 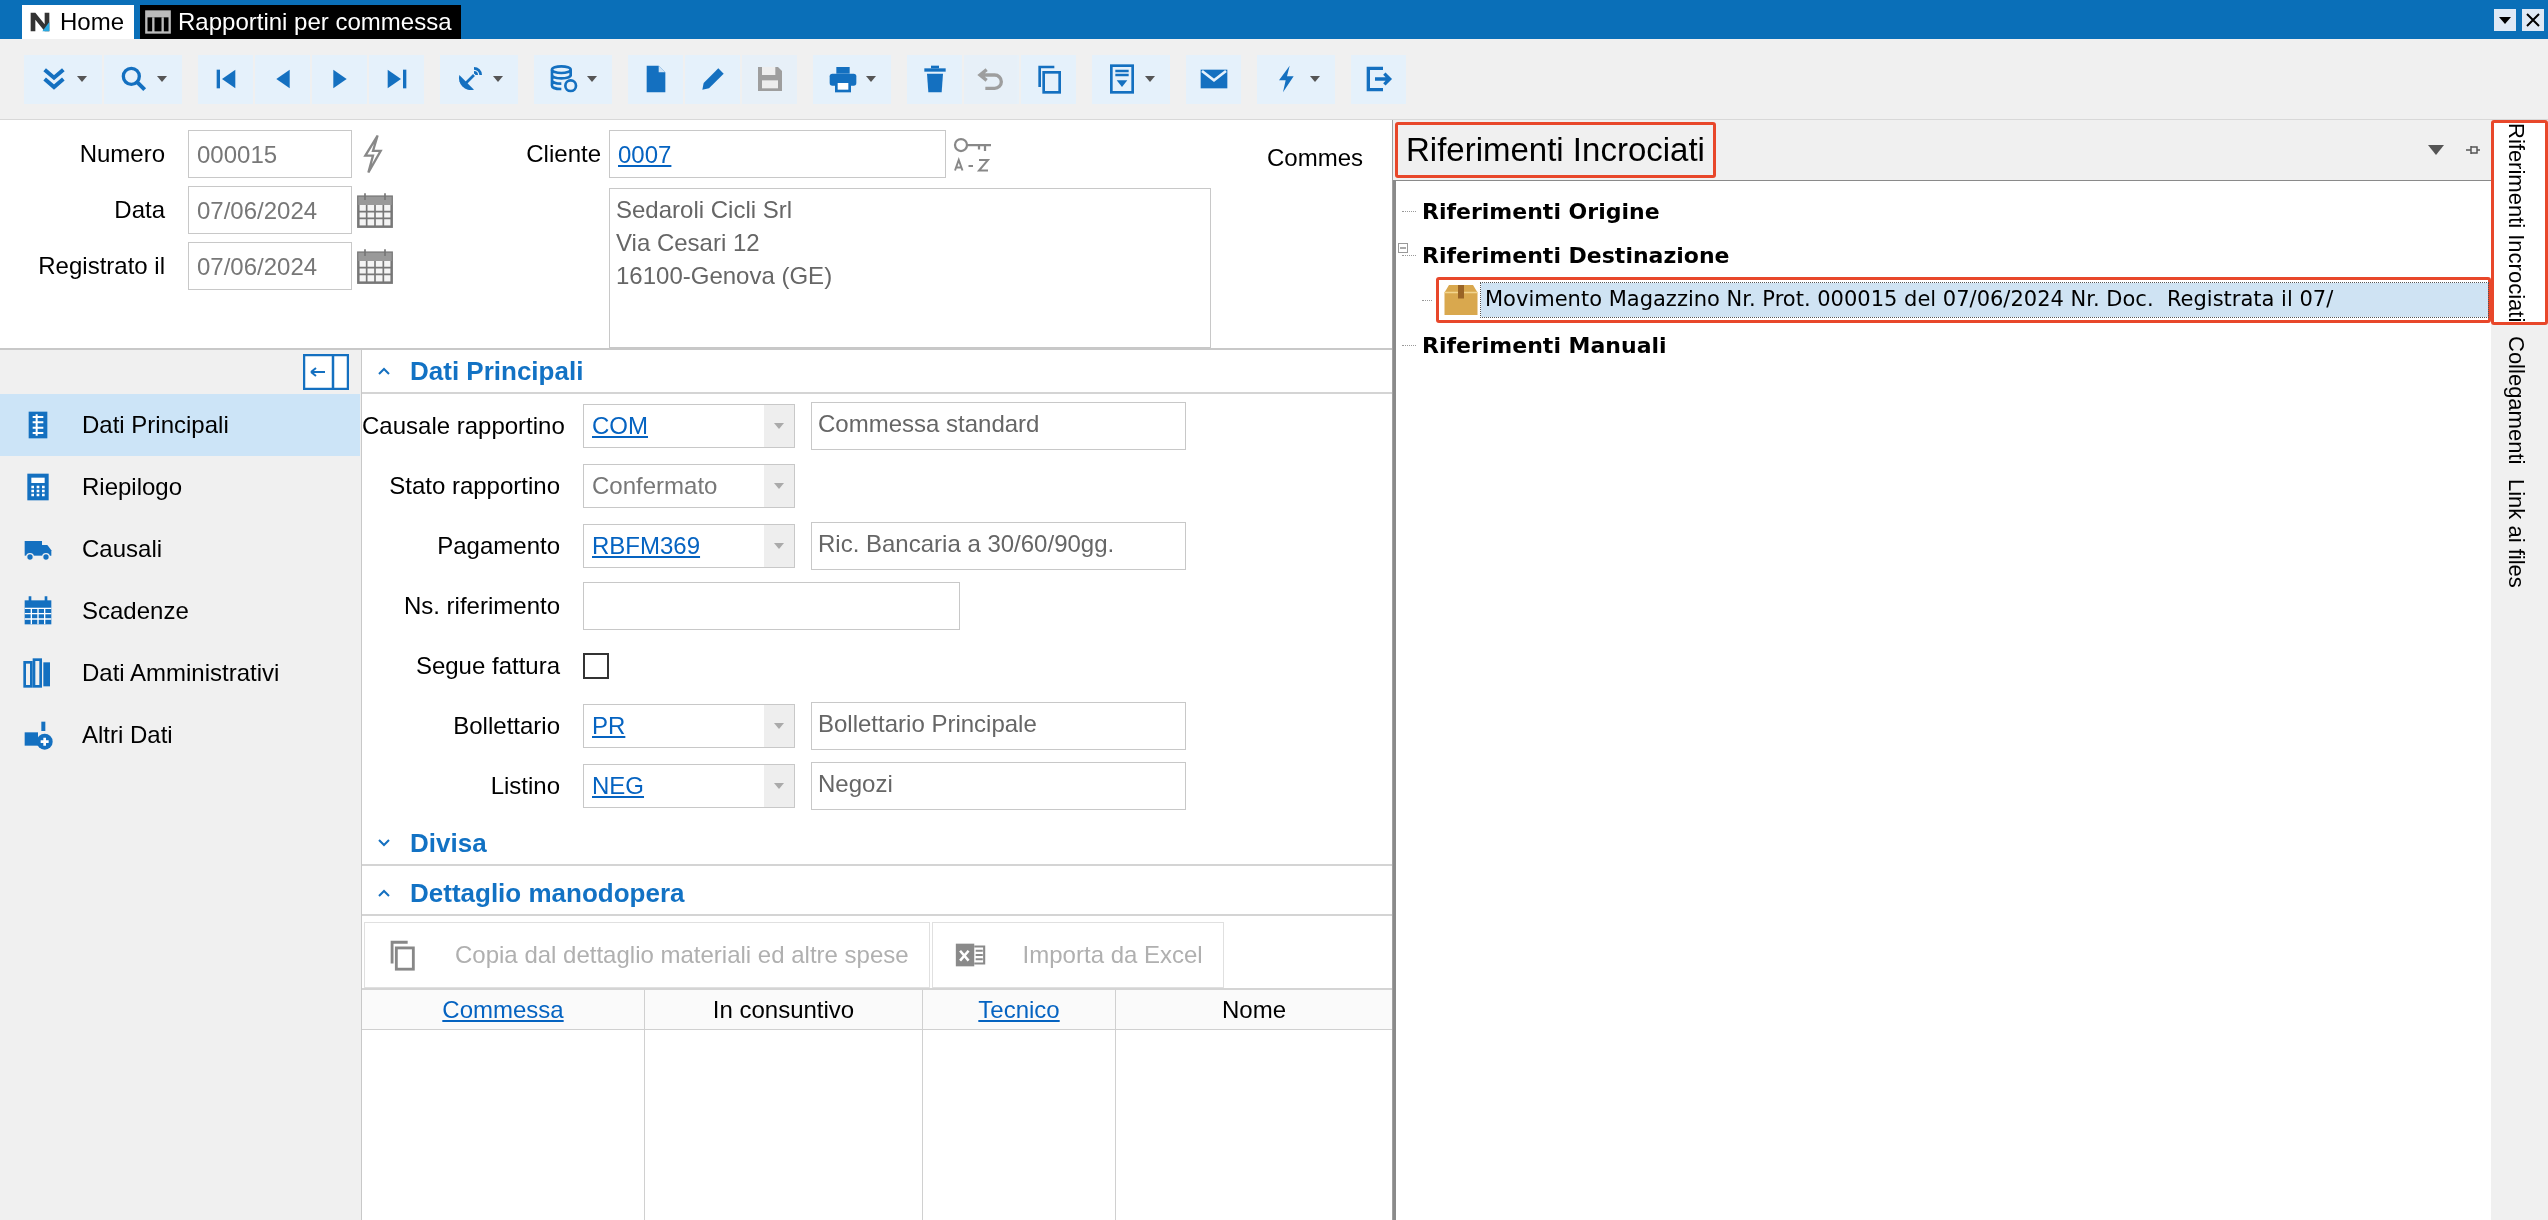 I want to click on column-header: Commessa, so click(x=503, y=1010).